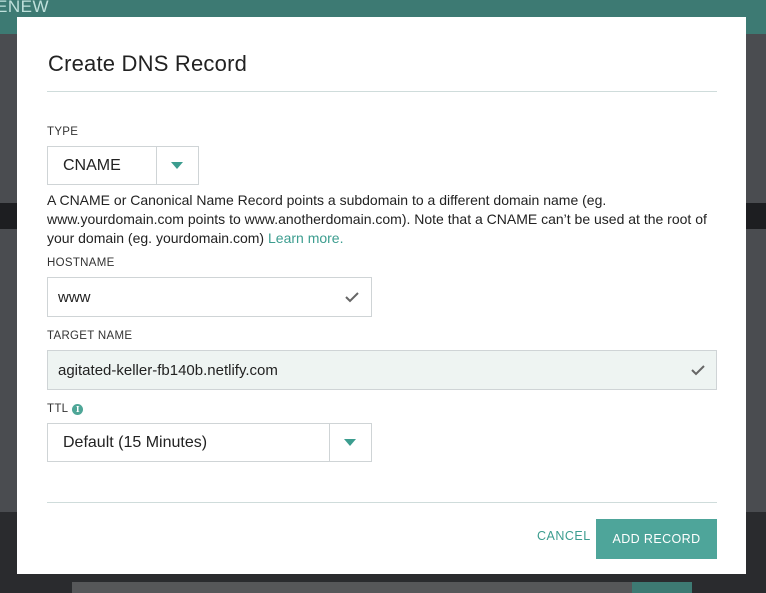  I want to click on ttl-select-toggle, so click(350, 442).